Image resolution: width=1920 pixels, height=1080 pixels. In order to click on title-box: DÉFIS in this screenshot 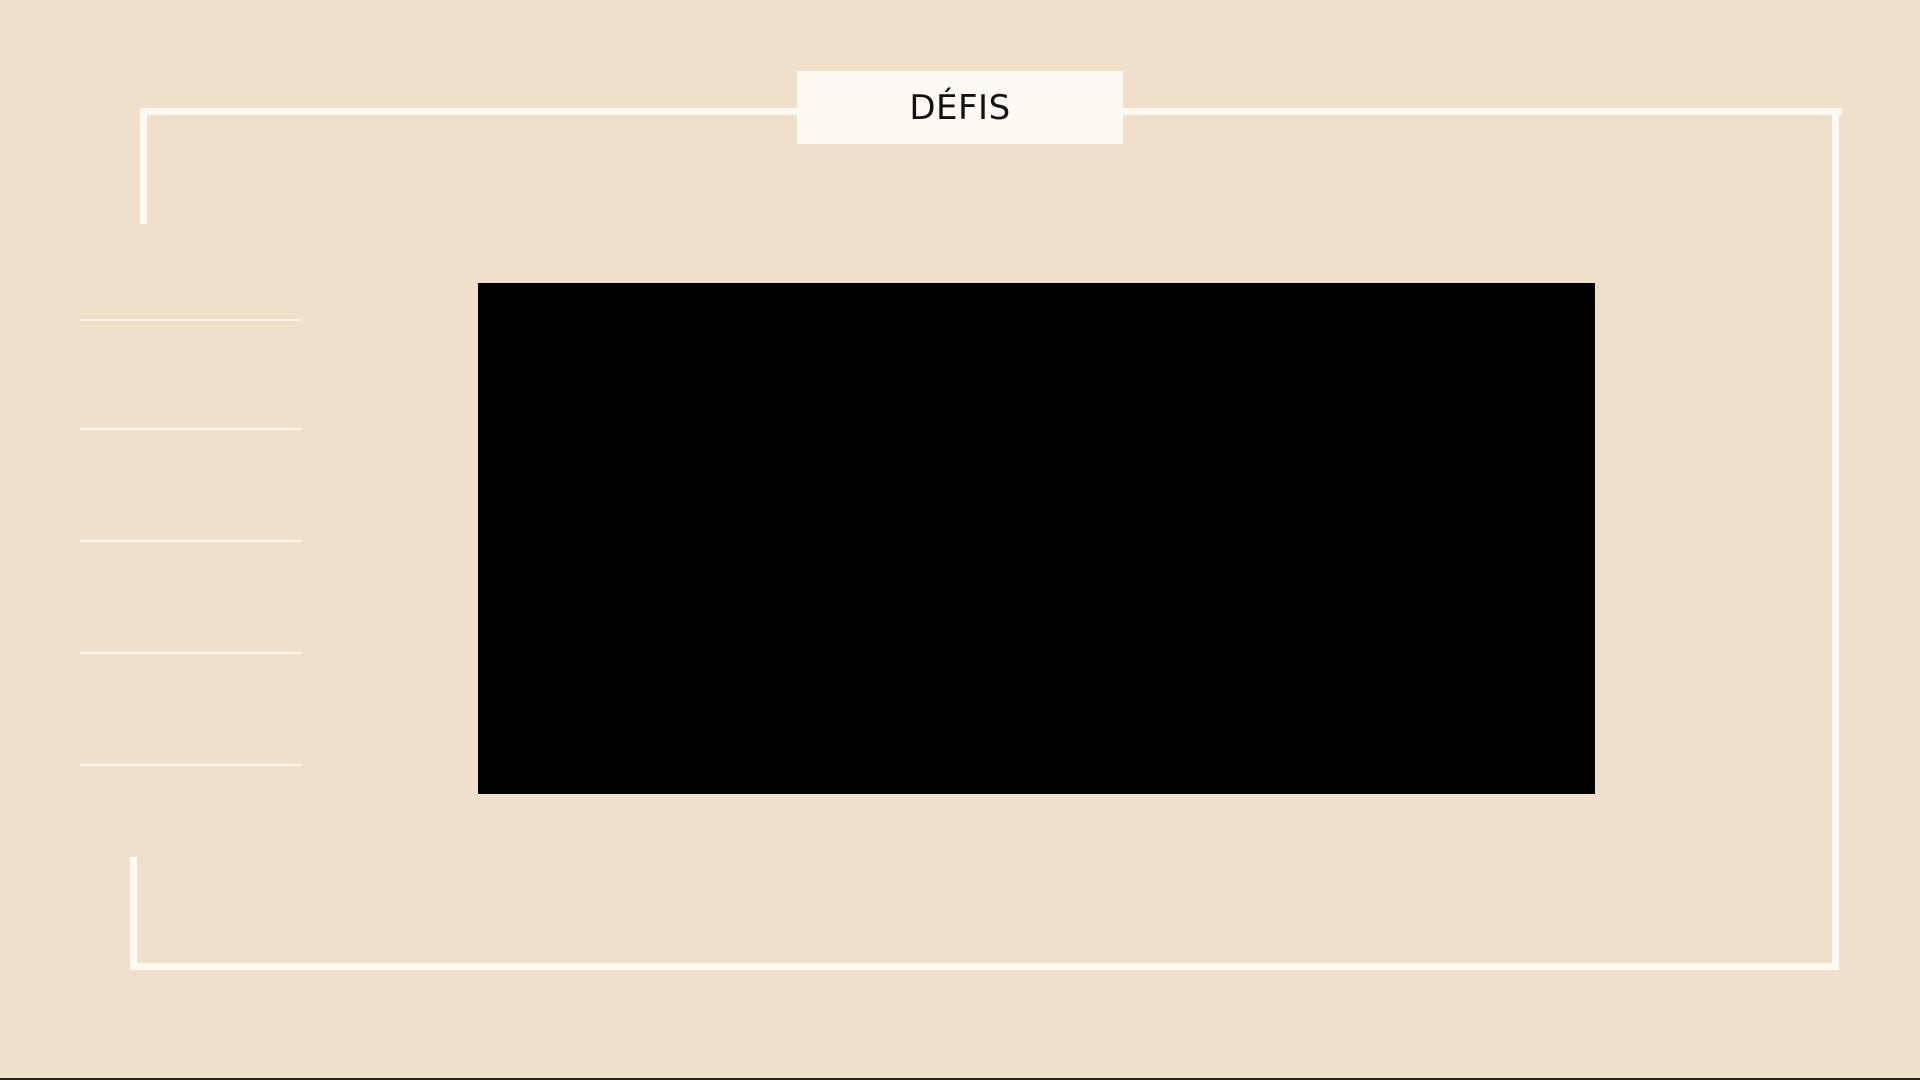, I will do `click(960, 107)`.